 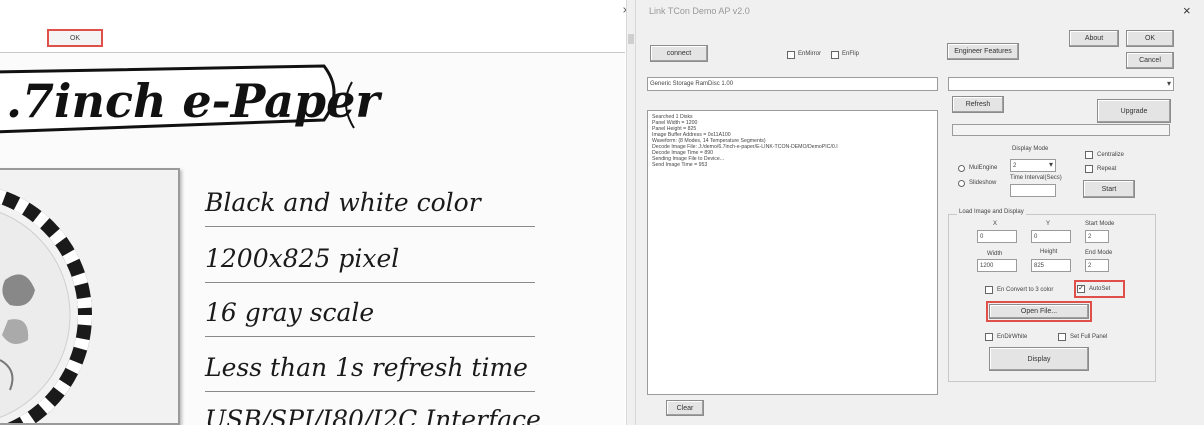 What do you see at coordinates (991, 212) in the screenshot?
I see `load-image-group-title: Load Image and Display` at bounding box center [991, 212].